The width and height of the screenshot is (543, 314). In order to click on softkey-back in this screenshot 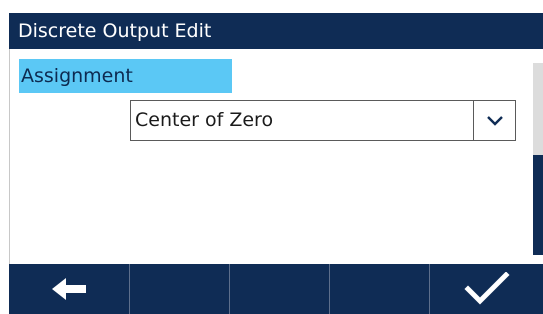, I will do `click(69, 289)`.